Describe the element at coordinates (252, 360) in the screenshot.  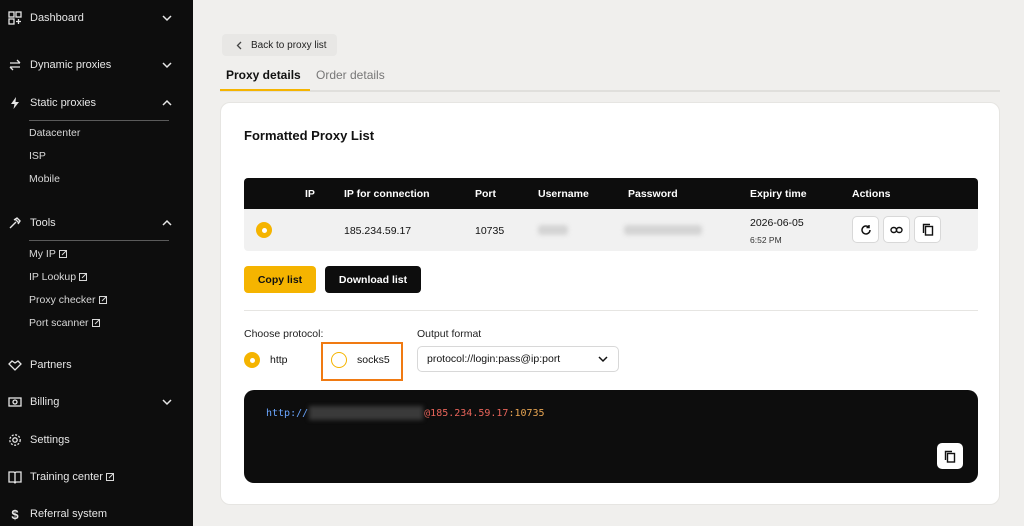
I see `radio-selected-icon` at that location.